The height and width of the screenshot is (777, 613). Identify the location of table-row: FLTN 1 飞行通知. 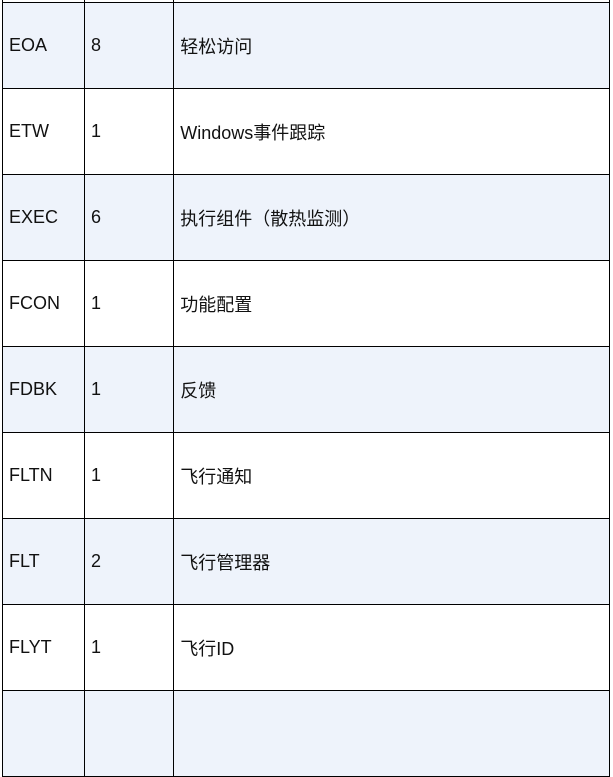
(305, 475).